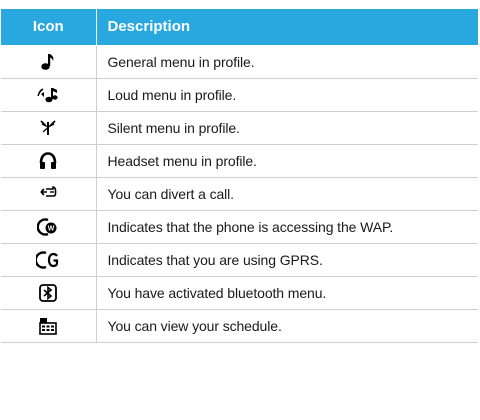 The image size is (480, 420). What do you see at coordinates (286, 292) in the screenshot?
I see `row-description: You have activated bluetooth menu.` at bounding box center [286, 292].